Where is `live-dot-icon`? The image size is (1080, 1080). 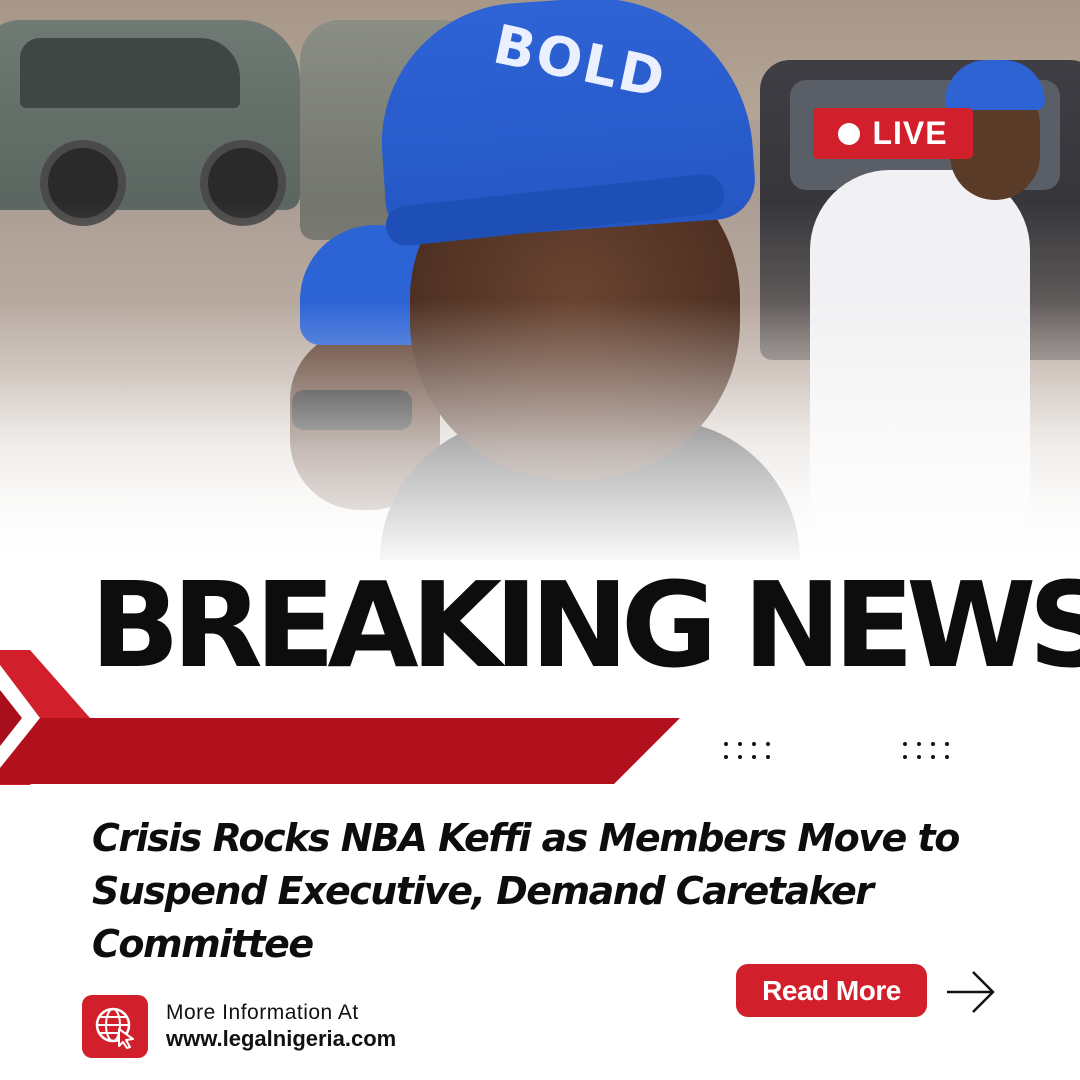
live-dot-icon is located at coordinates (849, 133).